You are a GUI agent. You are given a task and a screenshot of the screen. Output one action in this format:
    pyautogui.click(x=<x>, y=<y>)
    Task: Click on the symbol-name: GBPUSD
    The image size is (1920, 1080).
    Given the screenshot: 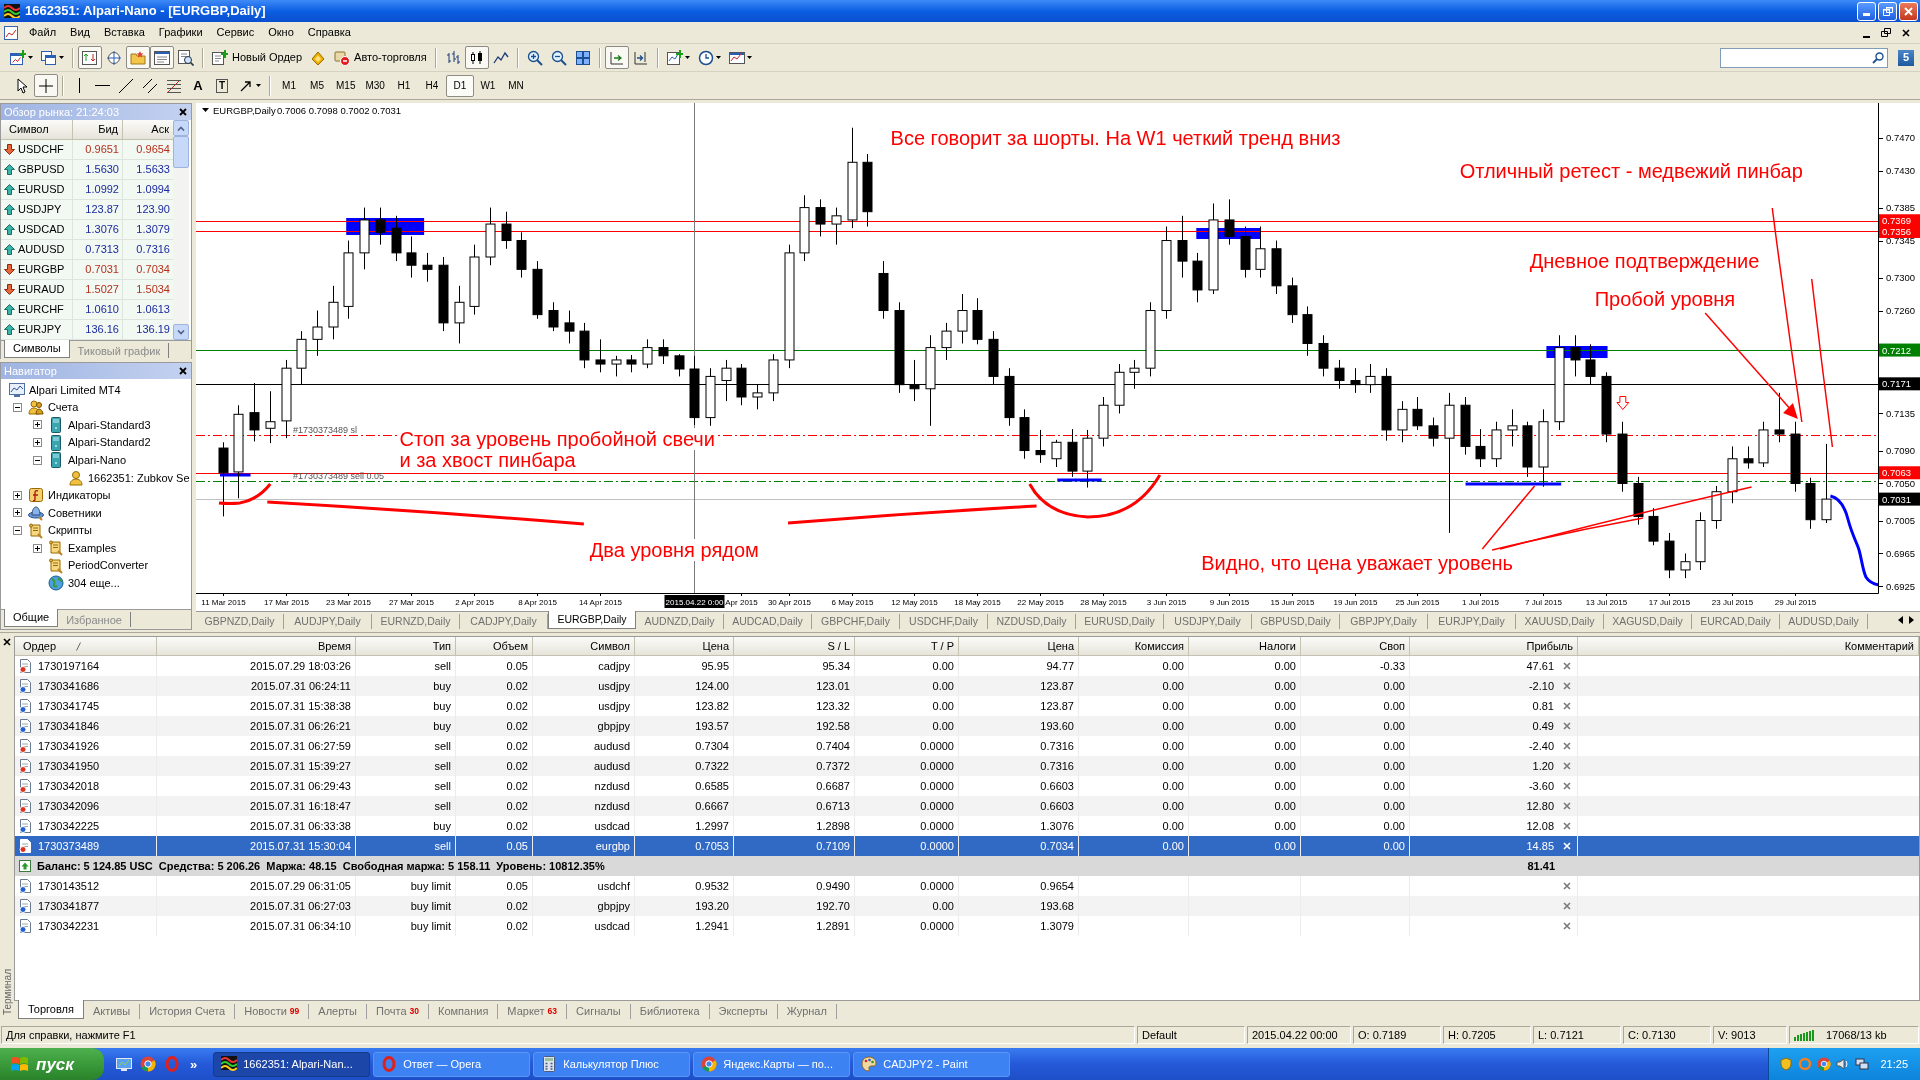 What is the action you would take?
    pyautogui.click(x=41, y=170)
    